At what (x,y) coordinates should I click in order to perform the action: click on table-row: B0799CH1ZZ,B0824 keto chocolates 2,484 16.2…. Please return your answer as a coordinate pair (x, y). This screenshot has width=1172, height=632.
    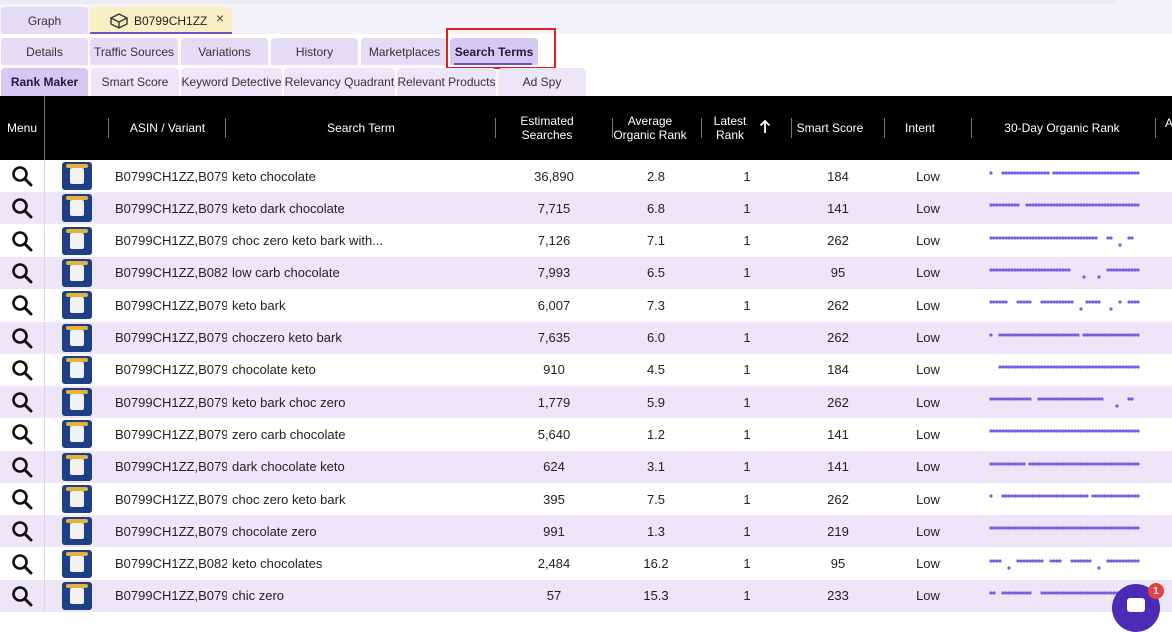
    Looking at the image, I should click on (586, 563).